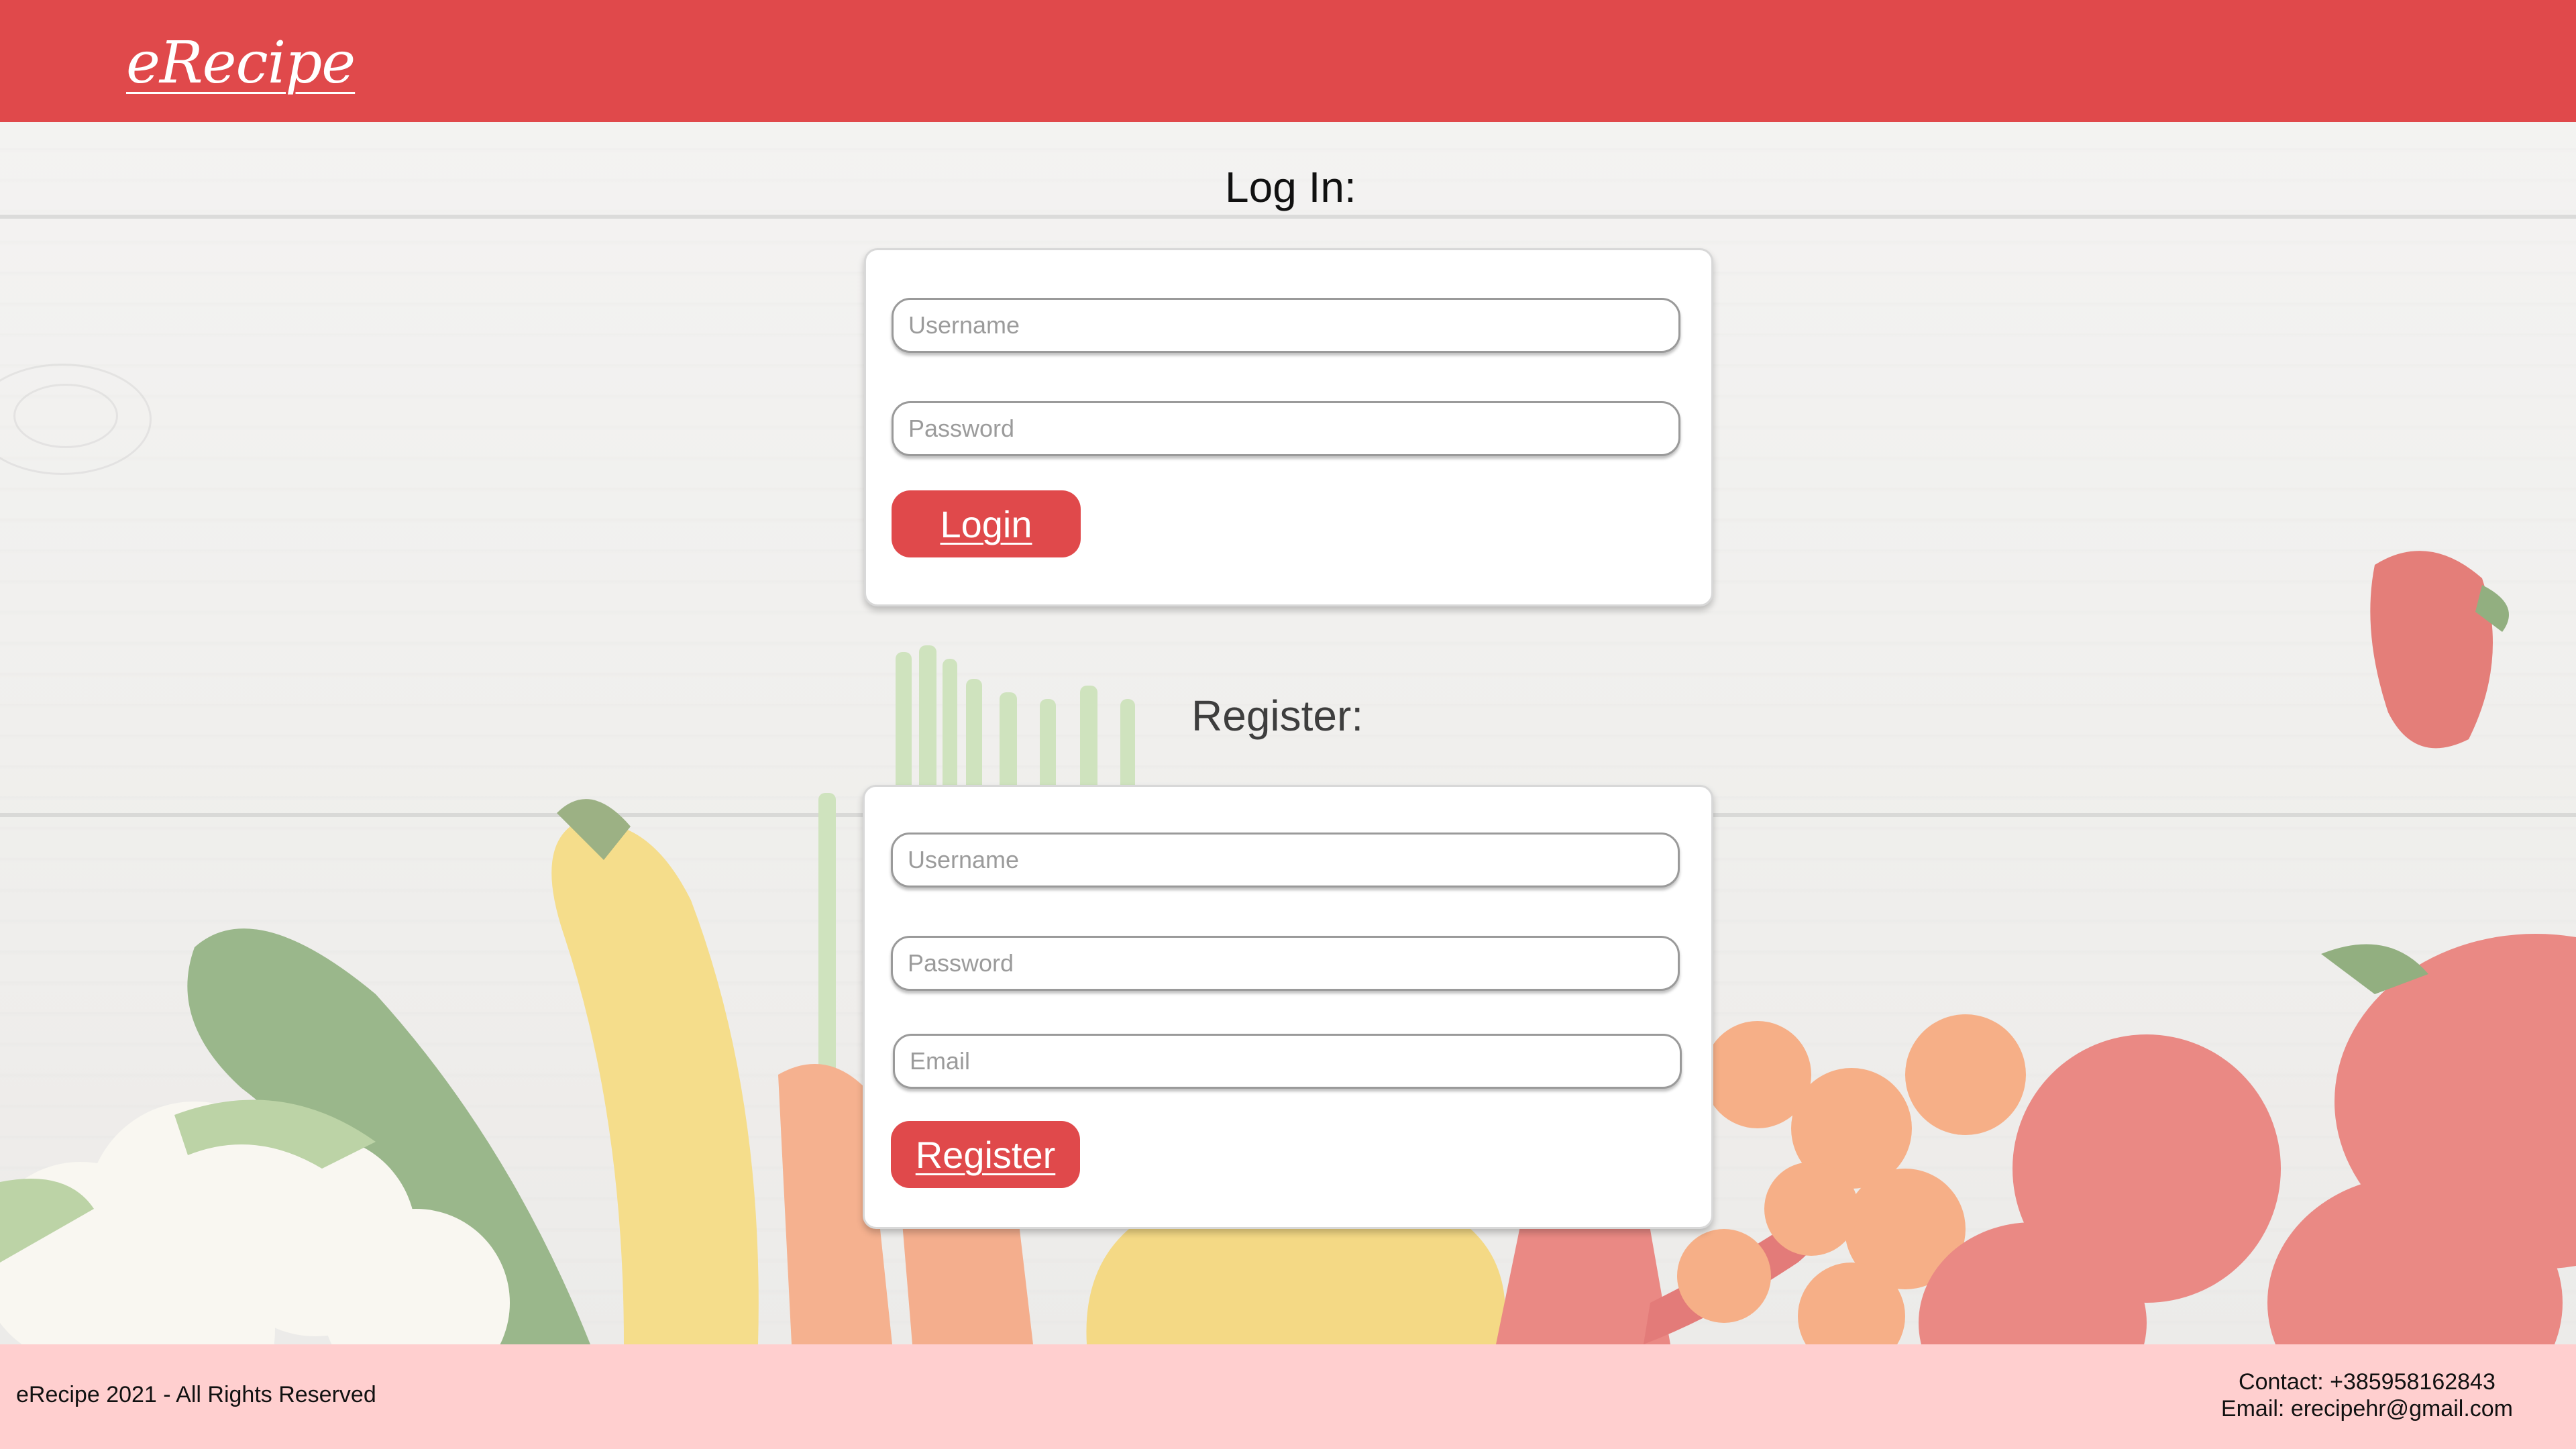 This screenshot has width=2576, height=1449. Describe the element at coordinates (1277, 716) in the screenshot. I see `register-heading: Register:` at that location.